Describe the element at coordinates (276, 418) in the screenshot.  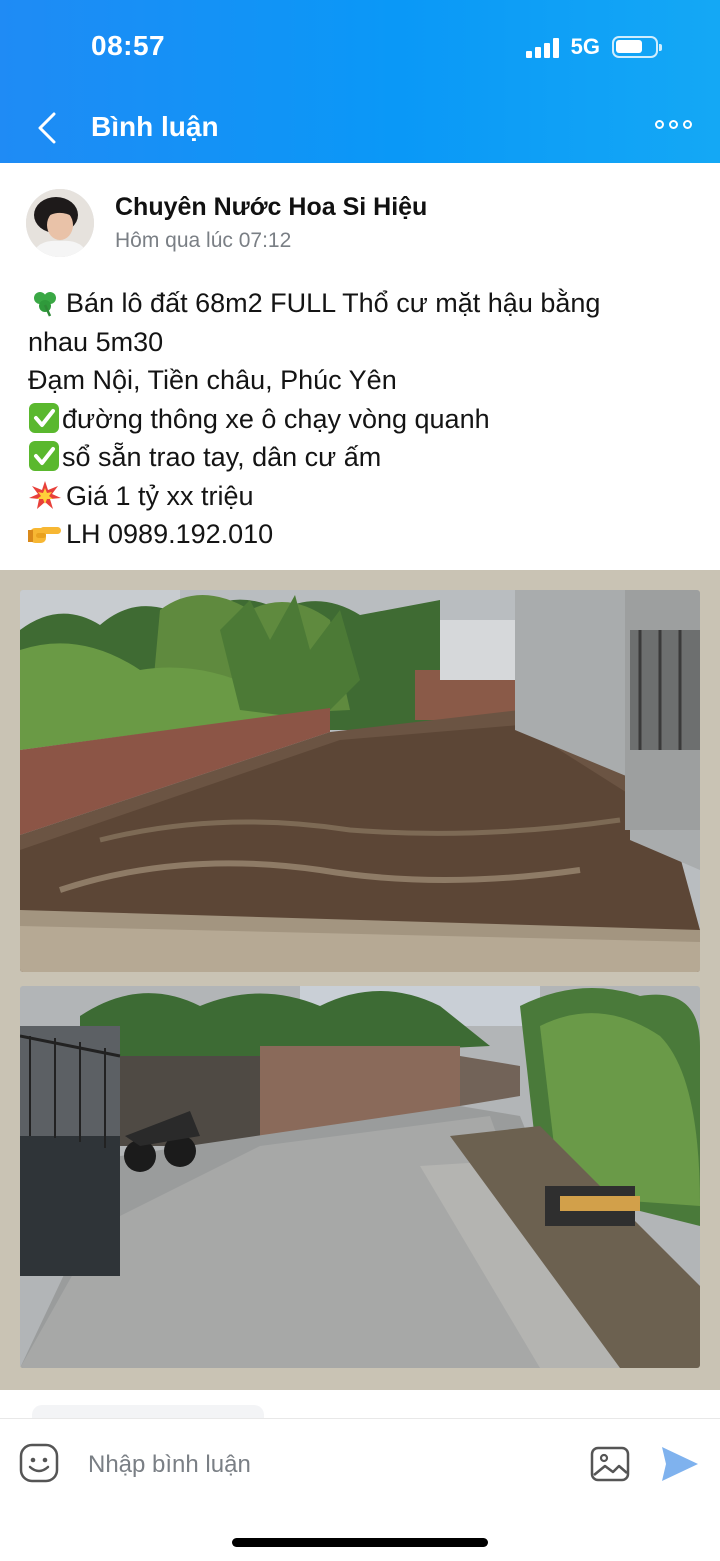
I see `content-text: đường thông xe ô chạy vòng quanh` at that location.